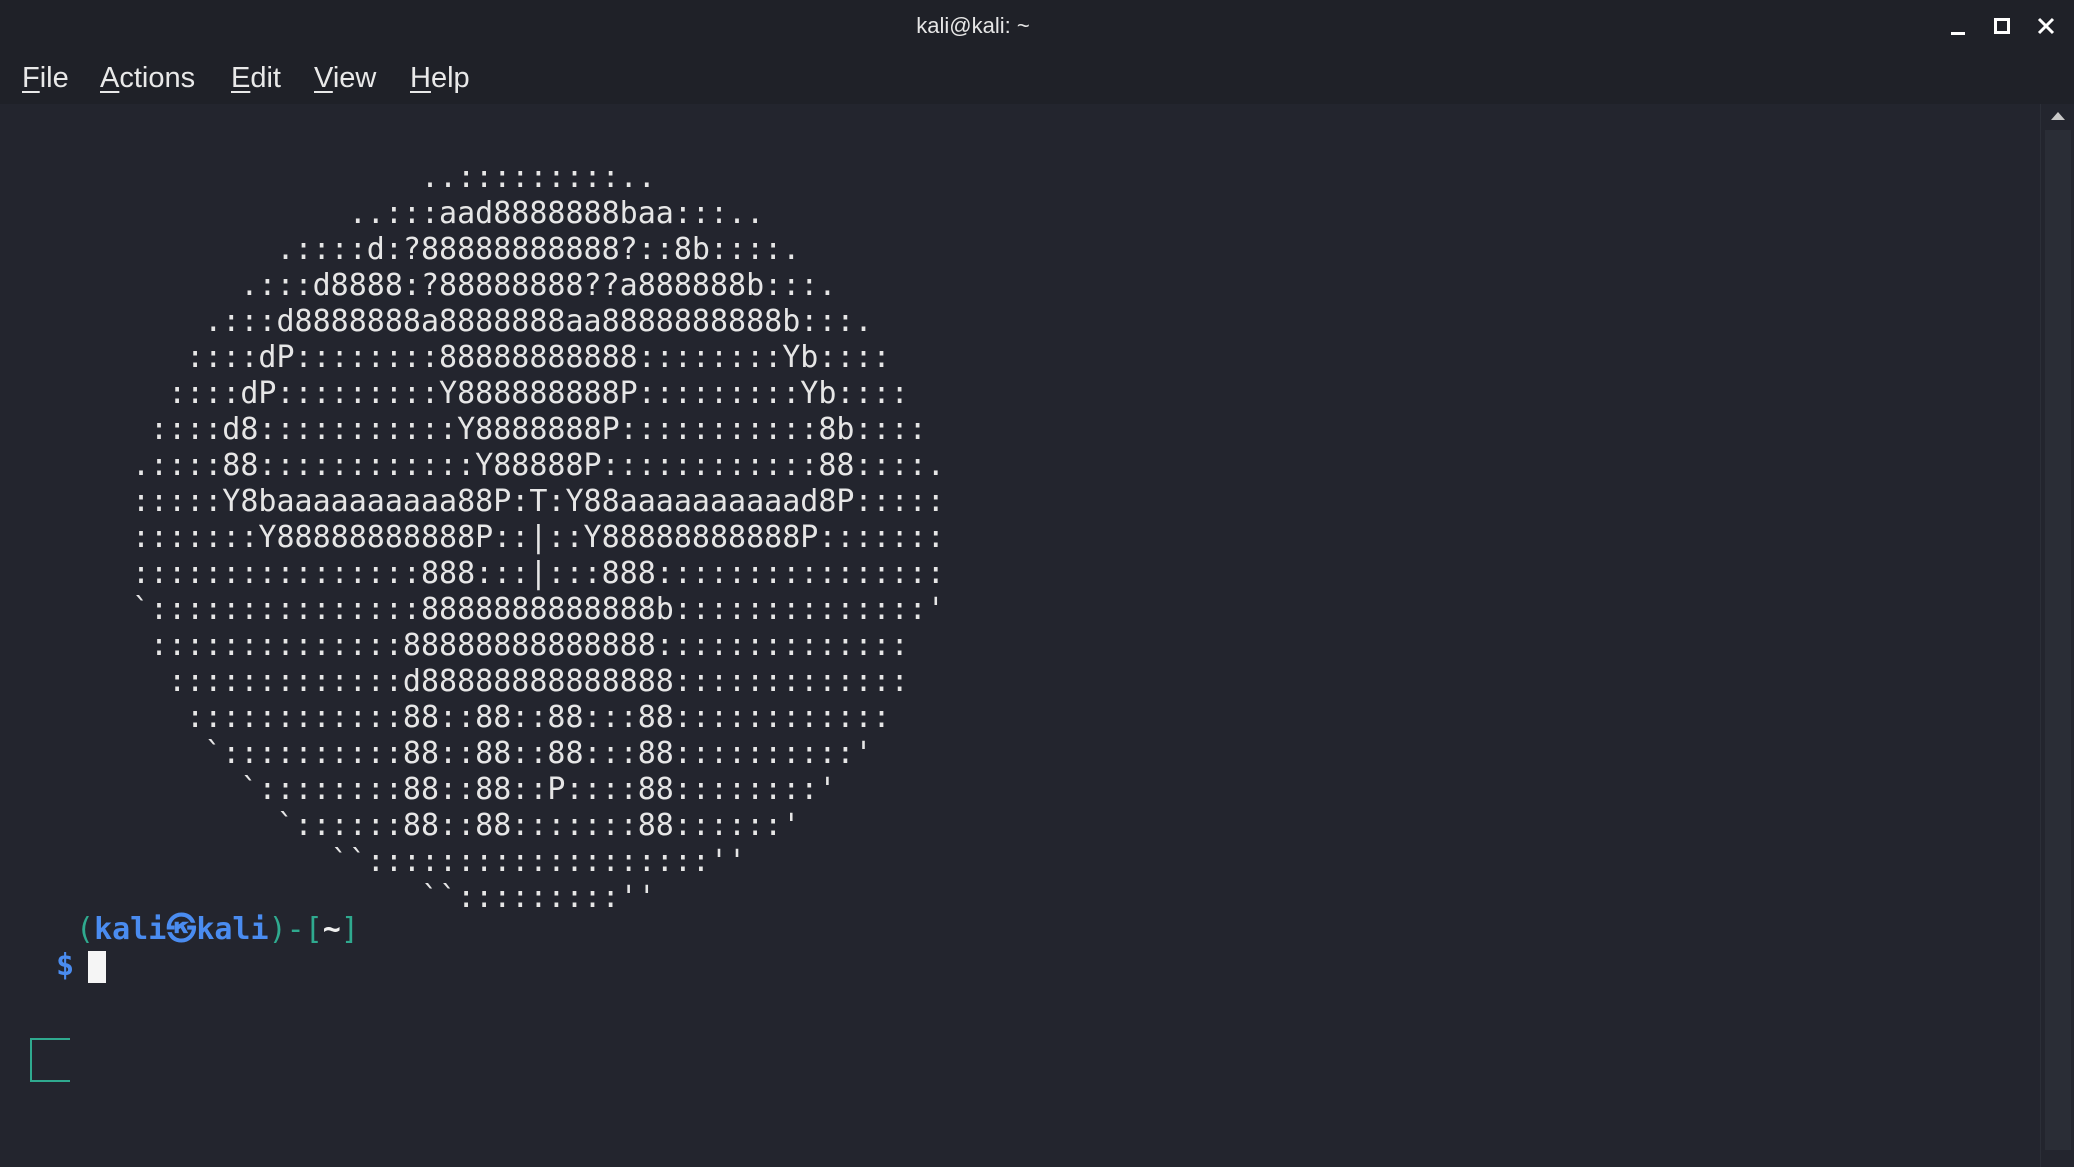 The width and height of the screenshot is (2074, 1167). Describe the element at coordinates (181, 929) in the screenshot. I see `prompt-at-symbol: ㉿` at that location.